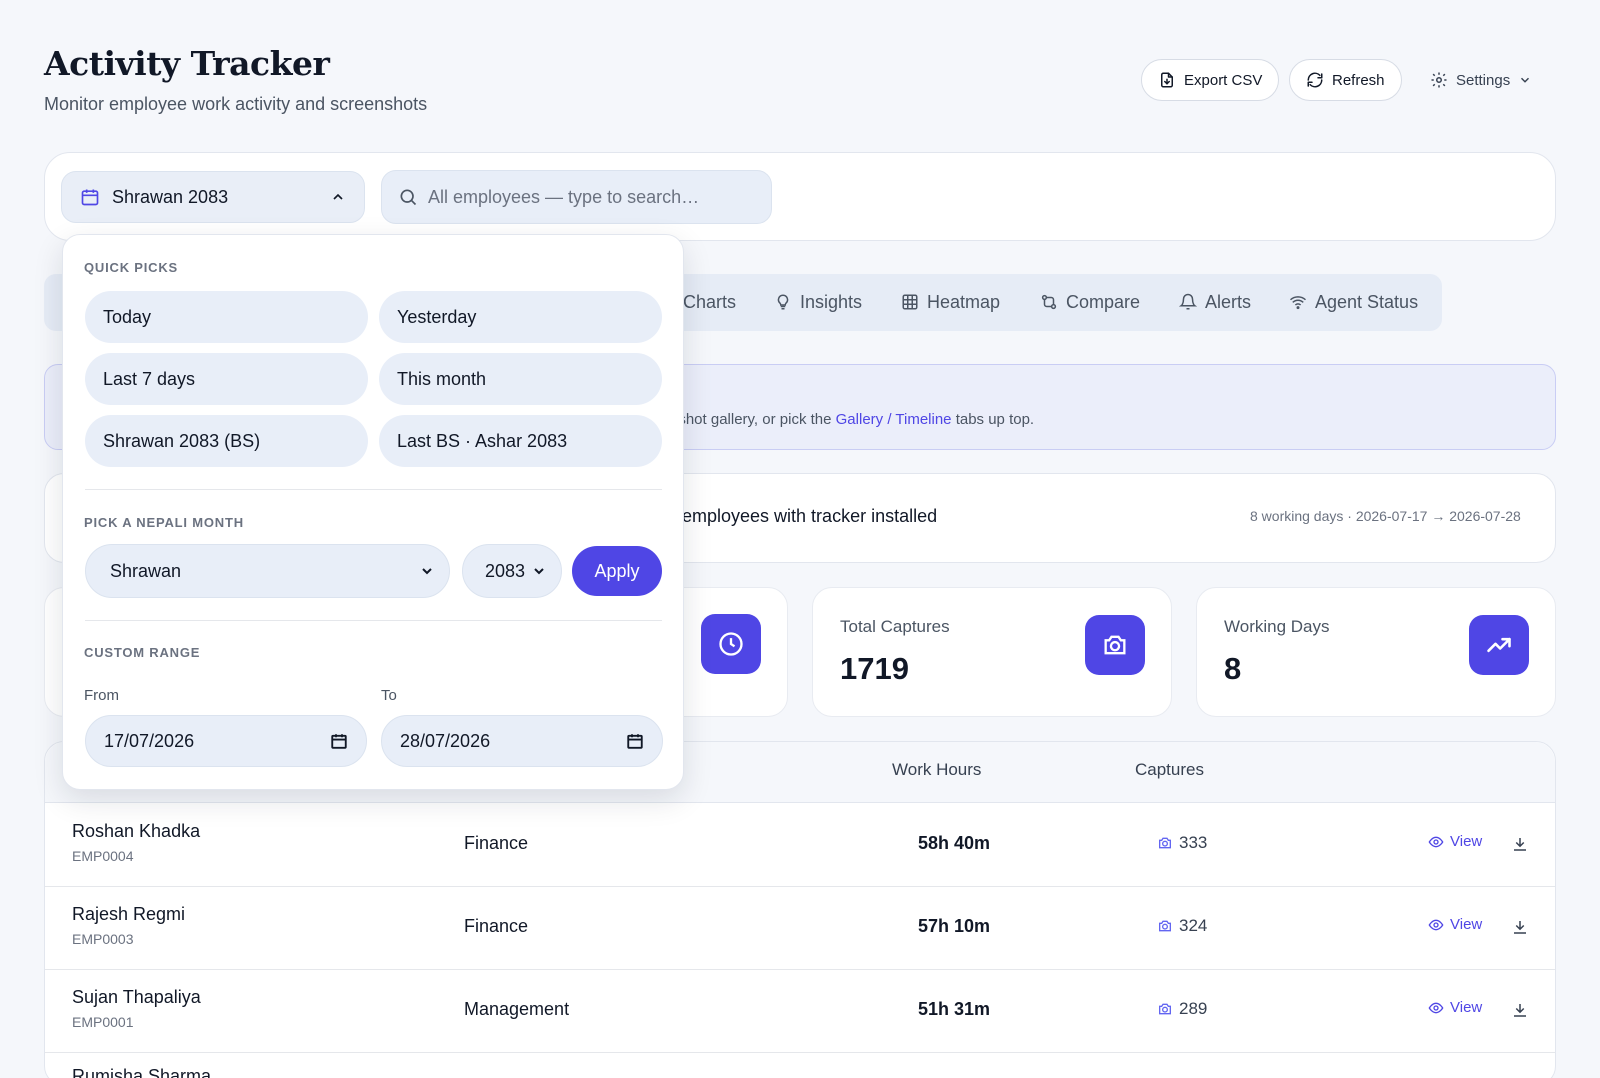 The width and height of the screenshot is (1600, 1078). I want to click on working-days-range: 8 working days · 2026-07-17 → 2026-07-28, so click(1385, 516).